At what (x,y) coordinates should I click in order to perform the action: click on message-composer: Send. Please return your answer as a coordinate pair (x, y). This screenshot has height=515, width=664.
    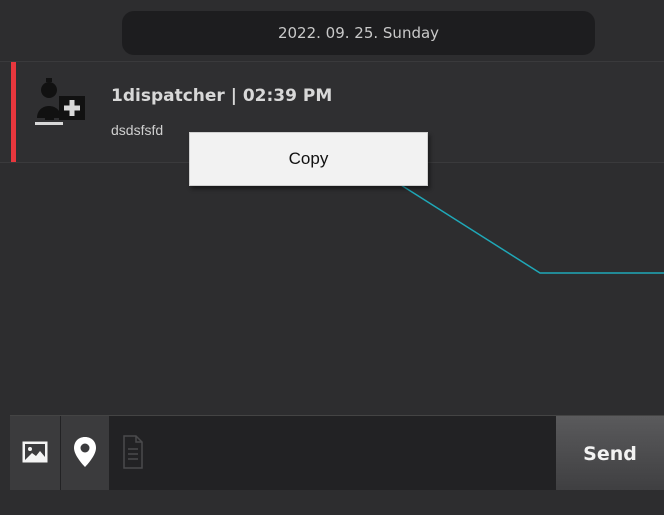
    Looking at the image, I should click on (337, 454).